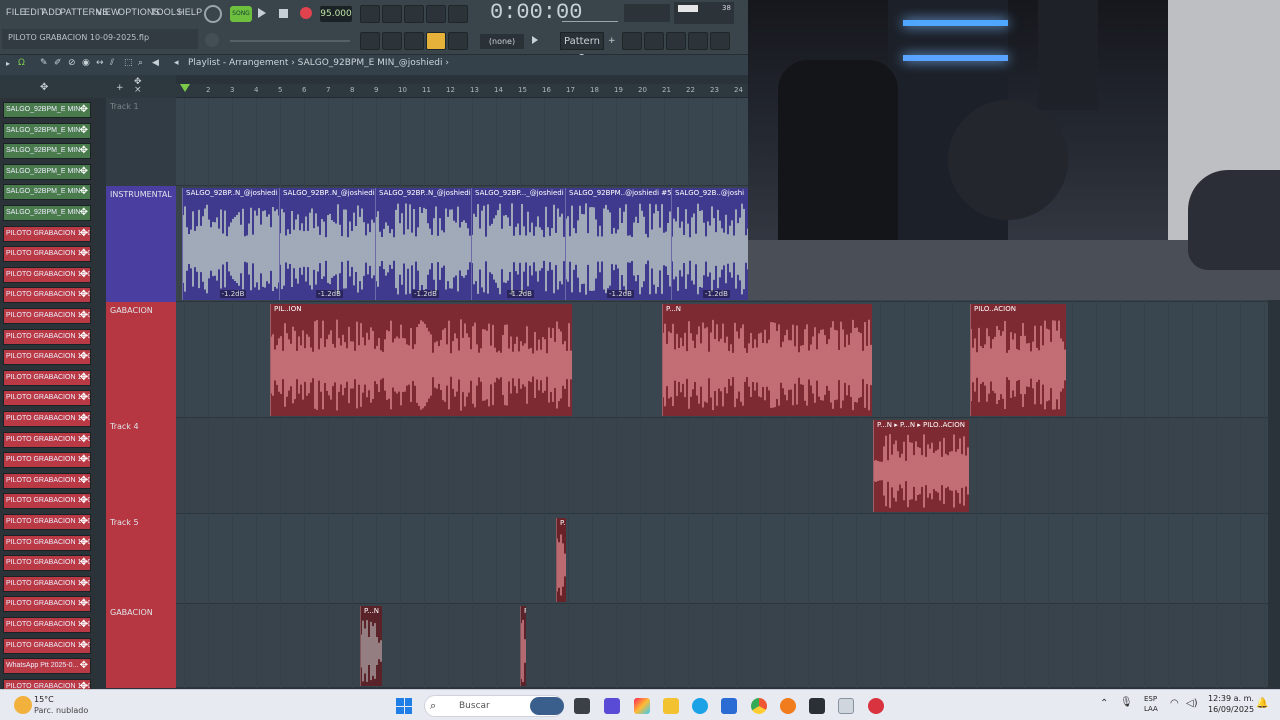 The image size is (1280, 720). I want to click on track-header-6: GABACION, so click(141, 646).